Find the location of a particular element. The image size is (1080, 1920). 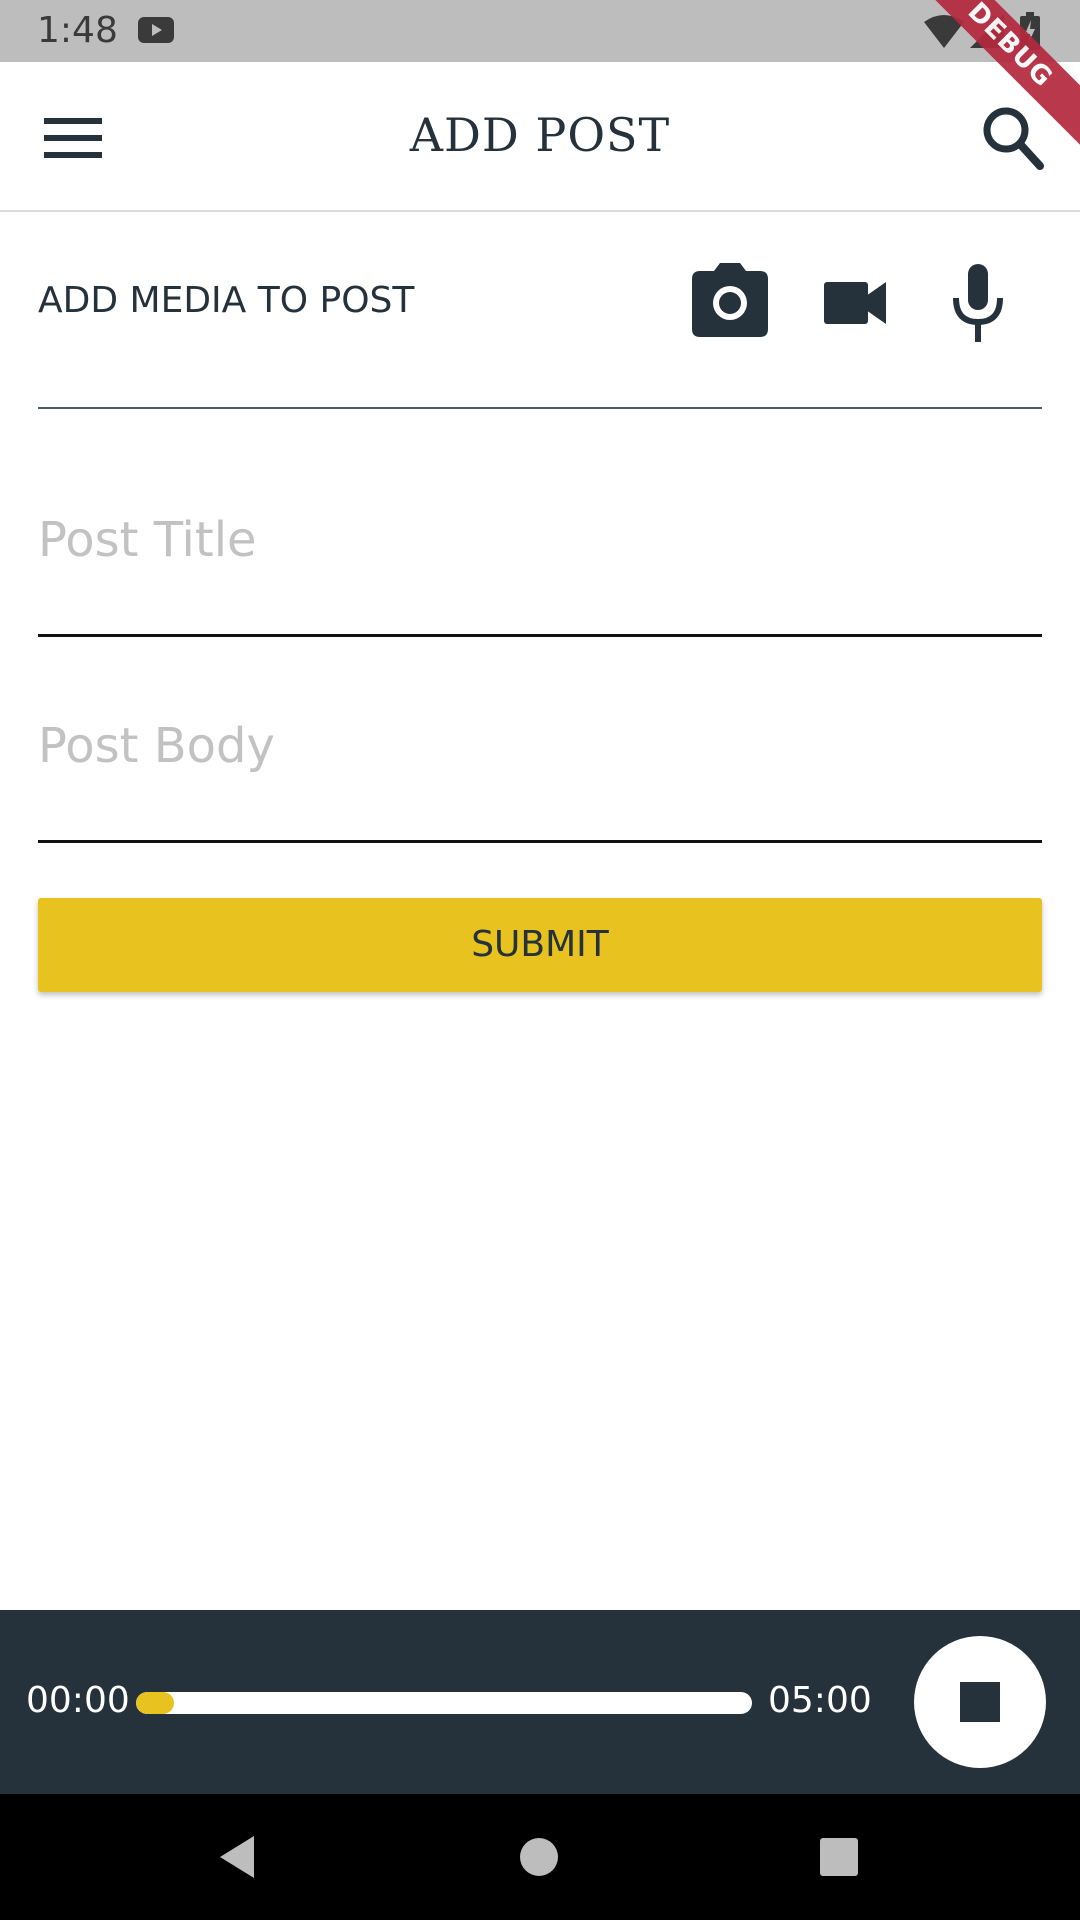

post-body-input is located at coordinates (540, 746).